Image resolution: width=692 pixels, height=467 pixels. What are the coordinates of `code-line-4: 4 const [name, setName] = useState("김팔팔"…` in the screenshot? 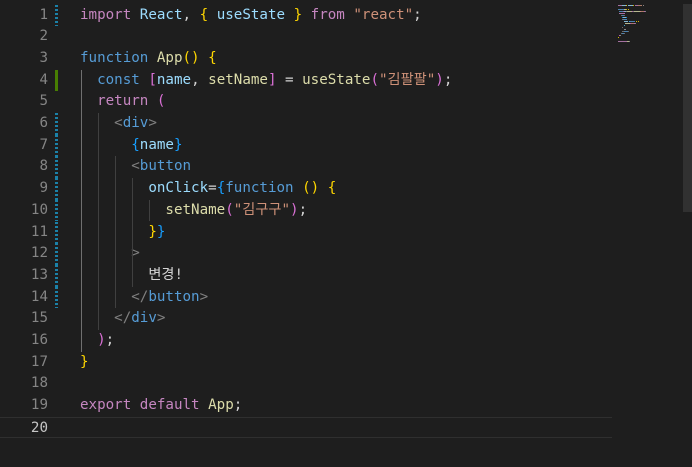 It's located at (306, 80).